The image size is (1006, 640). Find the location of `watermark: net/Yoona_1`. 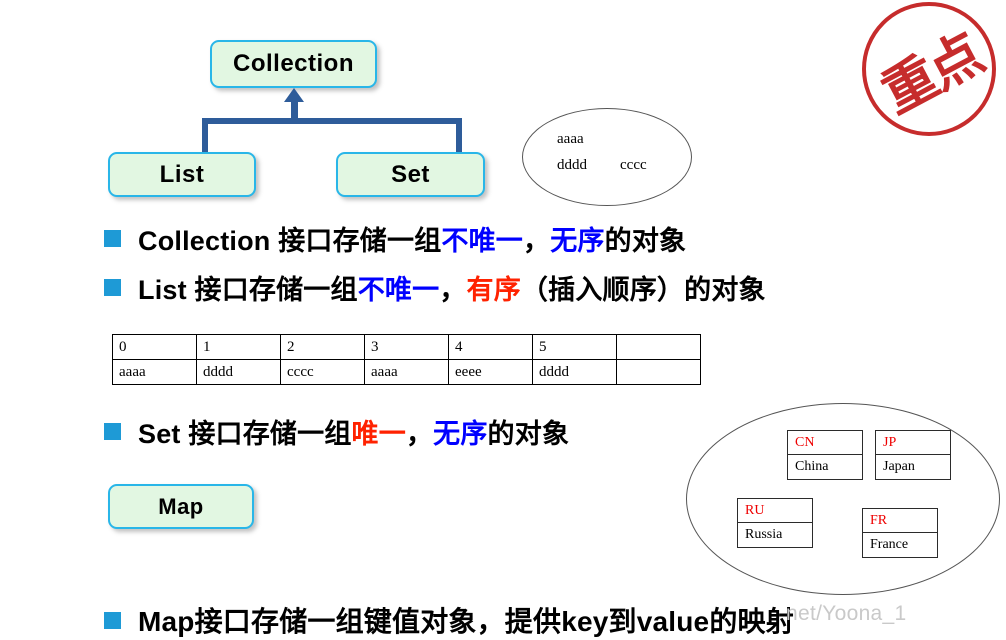

watermark: net/Yoona_1 is located at coordinates (846, 613).